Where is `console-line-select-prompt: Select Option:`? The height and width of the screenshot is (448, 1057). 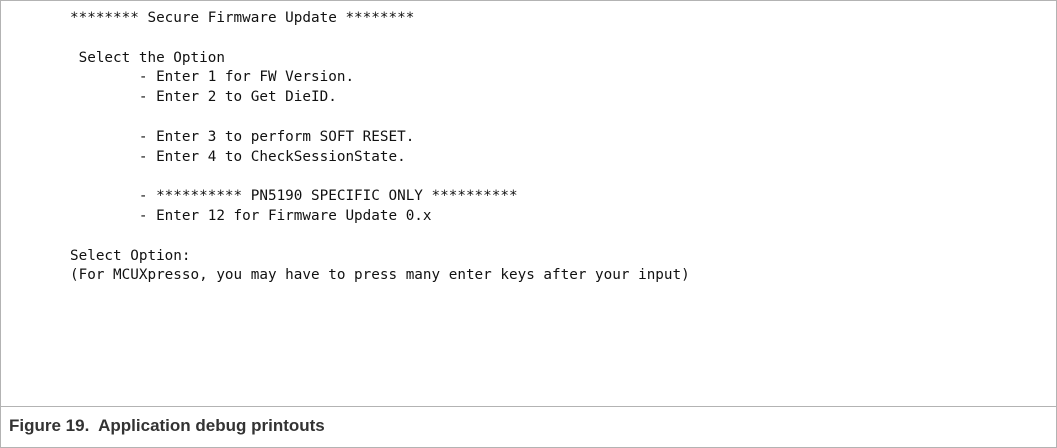
console-line-select-prompt: Select Option: is located at coordinates (130, 255).